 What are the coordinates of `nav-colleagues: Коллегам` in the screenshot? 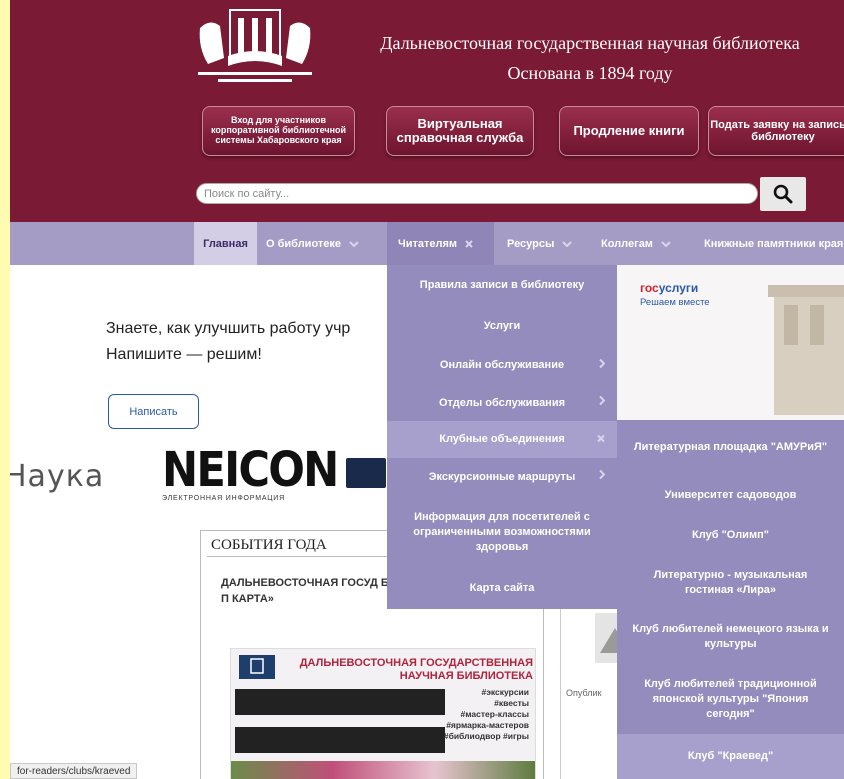 It's located at (636, 243).